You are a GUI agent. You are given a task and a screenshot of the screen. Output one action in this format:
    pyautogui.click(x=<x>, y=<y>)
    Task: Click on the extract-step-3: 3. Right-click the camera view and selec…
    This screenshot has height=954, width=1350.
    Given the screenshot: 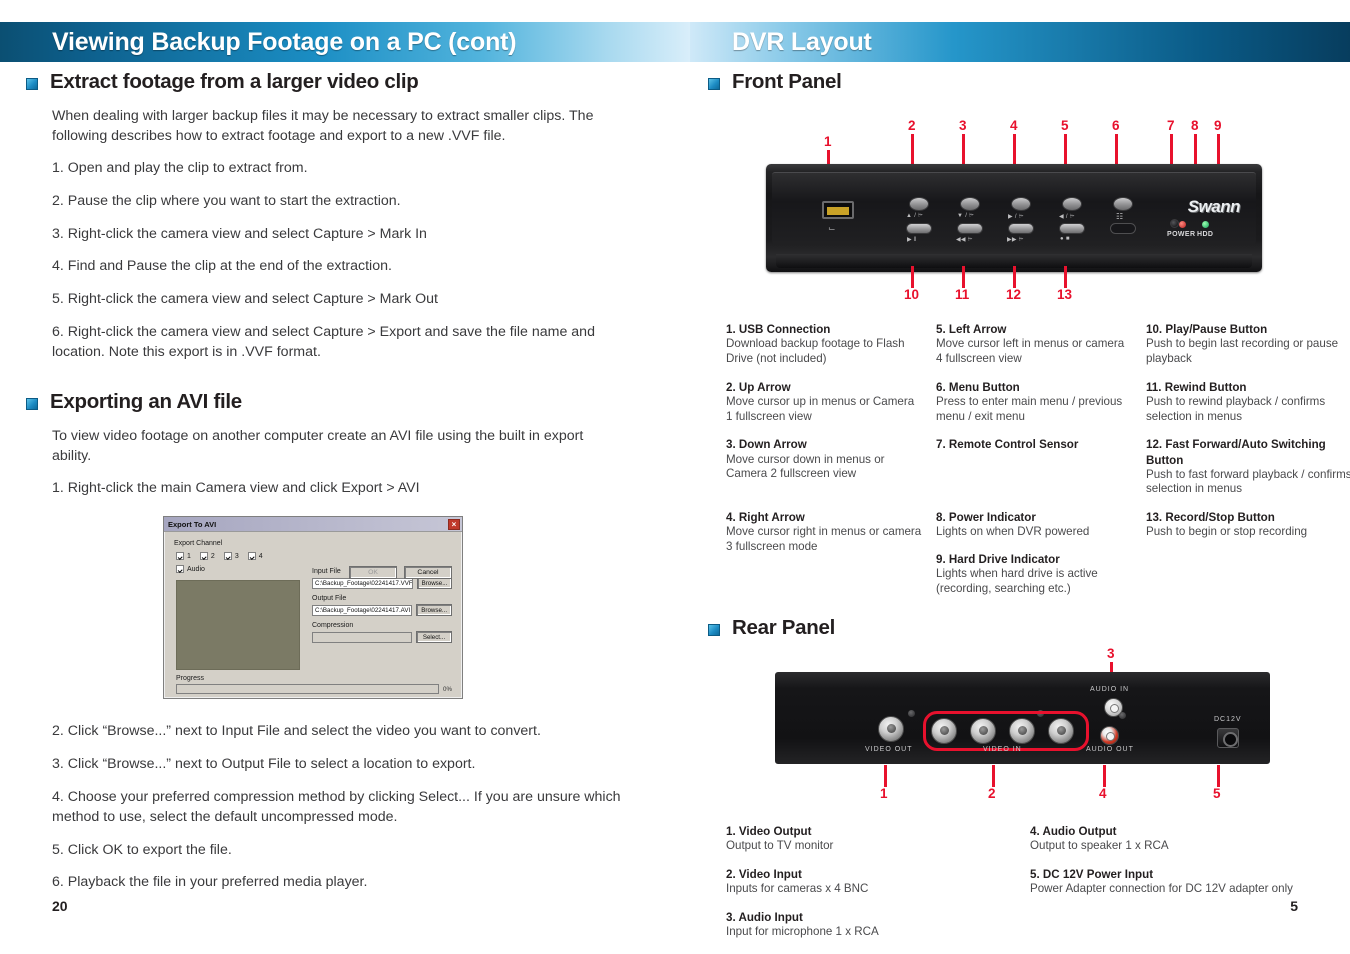 What is the action you would take?
    pyautogui.click(x=239, y=233)
    